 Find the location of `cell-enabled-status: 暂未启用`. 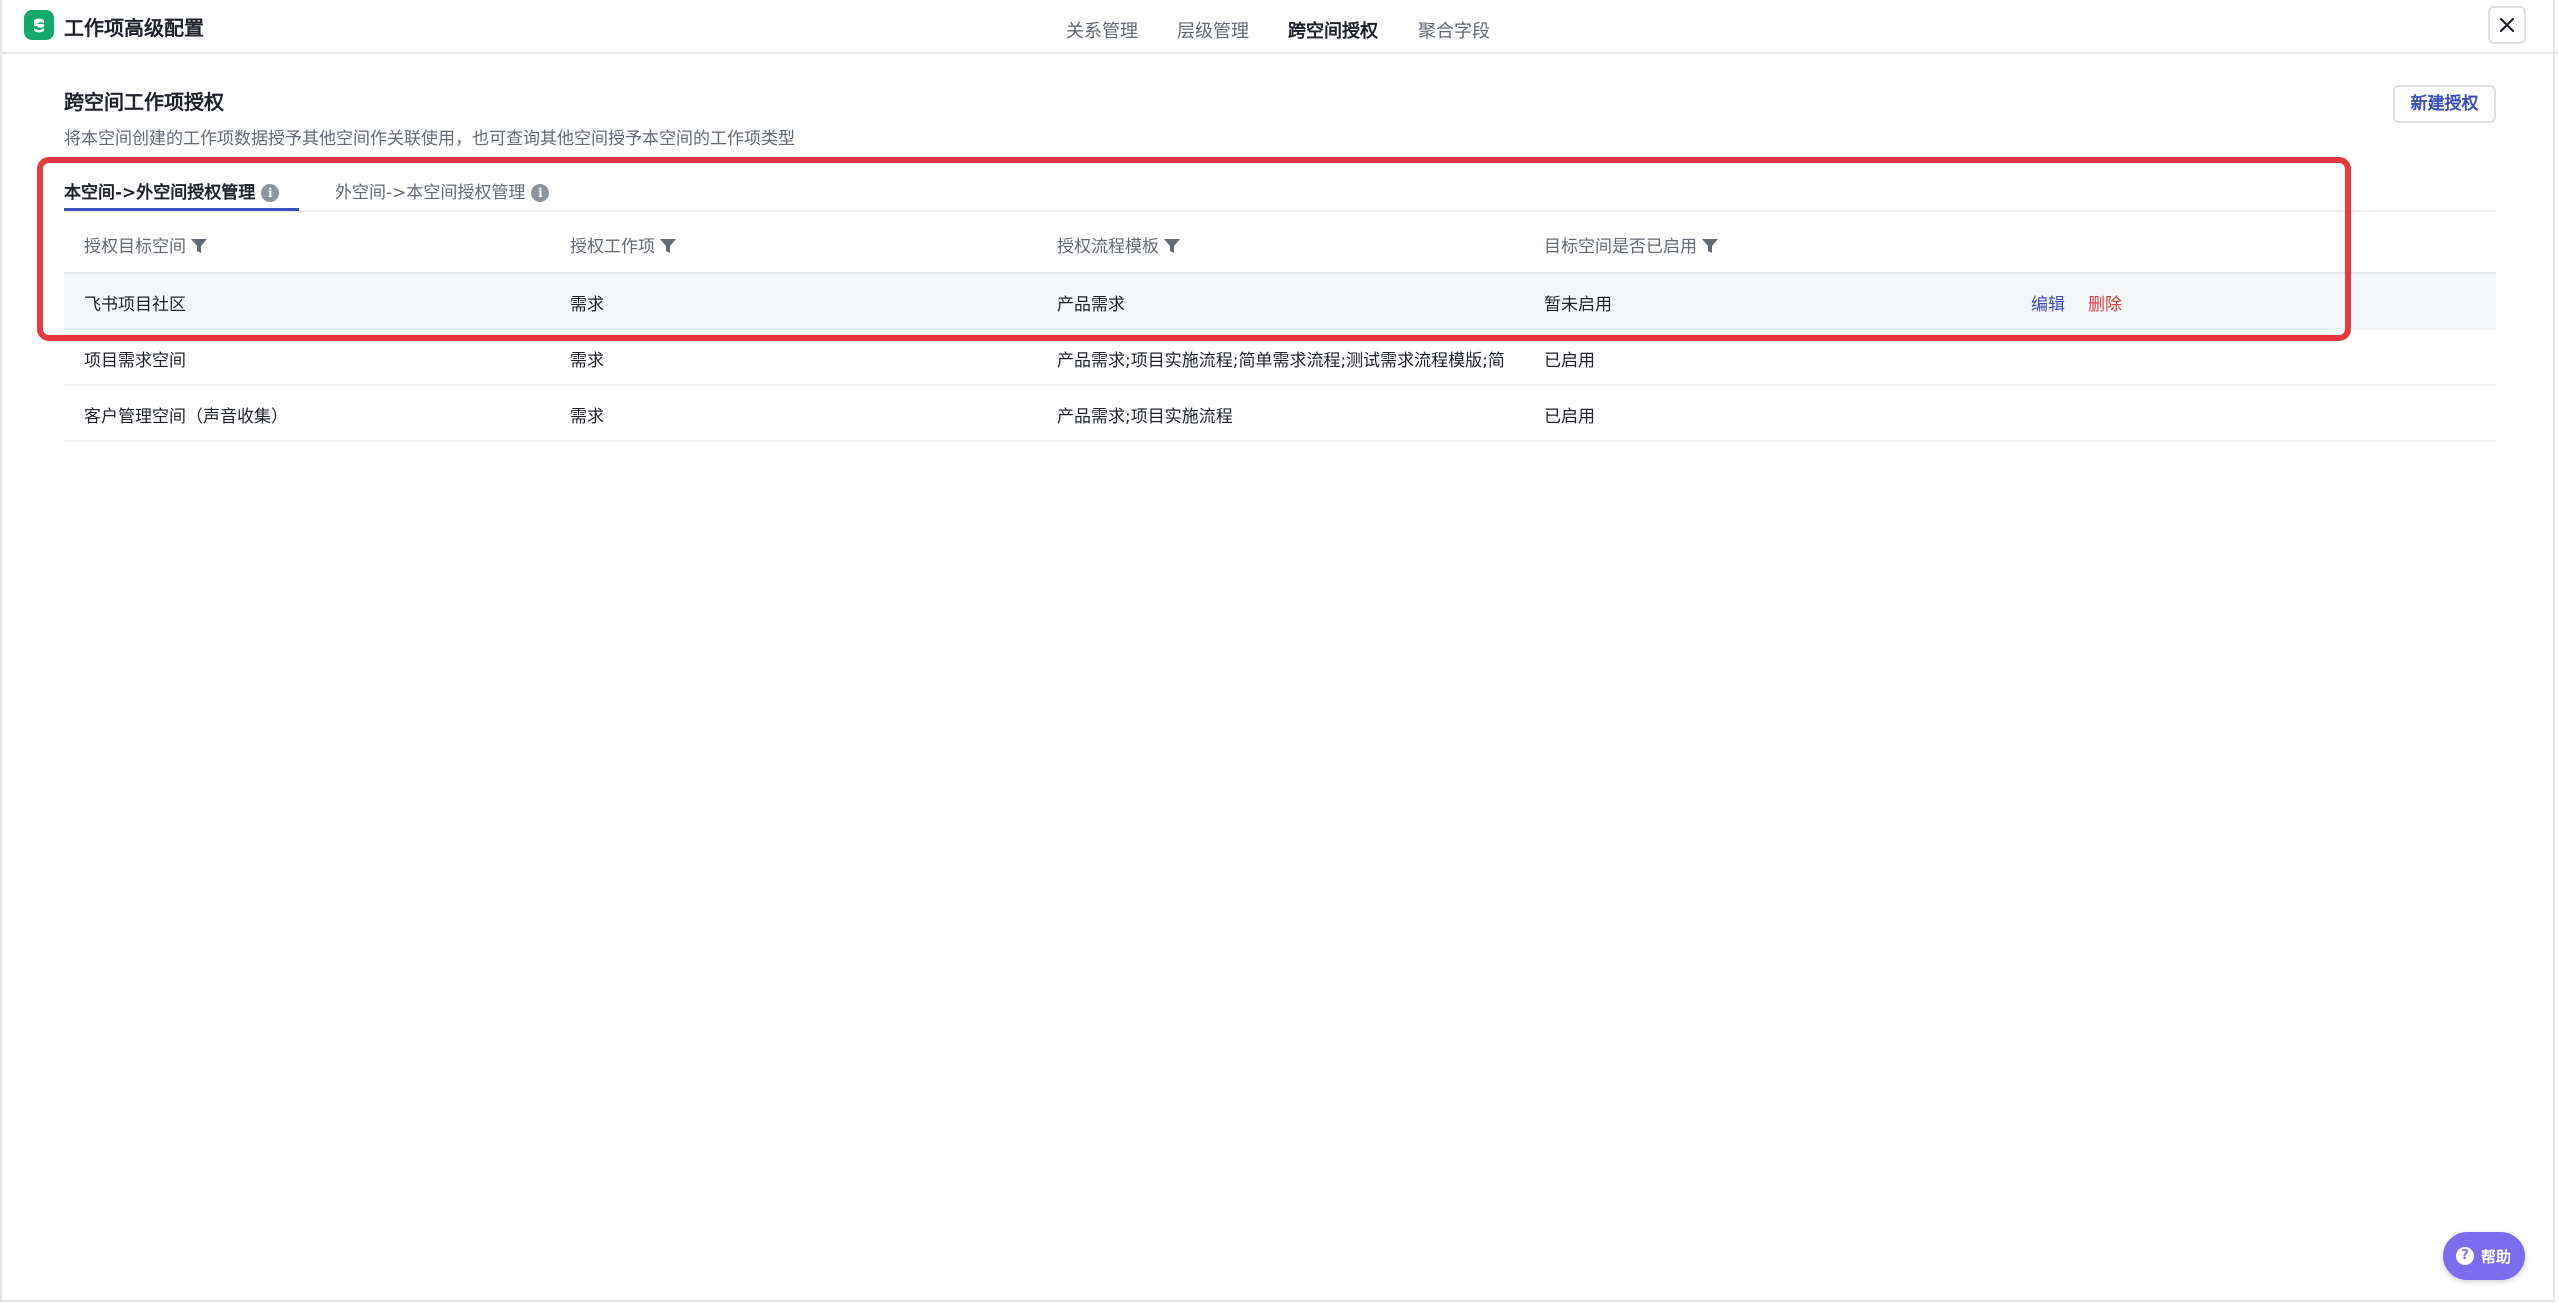

cell-enabled-status: 暂未启用 is located at coordinates (1578, 305).